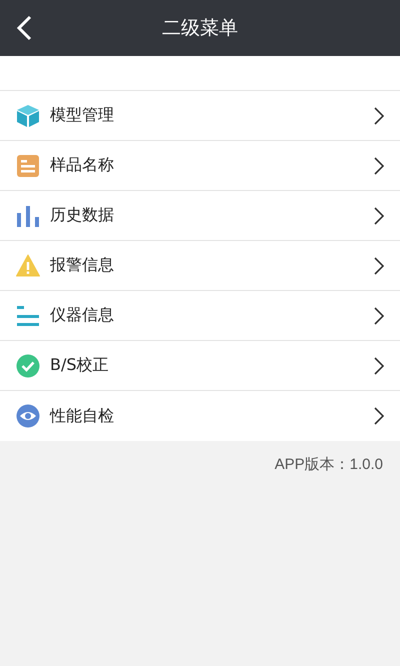  I want to click on bar-chart-icon, so click(28, 216).